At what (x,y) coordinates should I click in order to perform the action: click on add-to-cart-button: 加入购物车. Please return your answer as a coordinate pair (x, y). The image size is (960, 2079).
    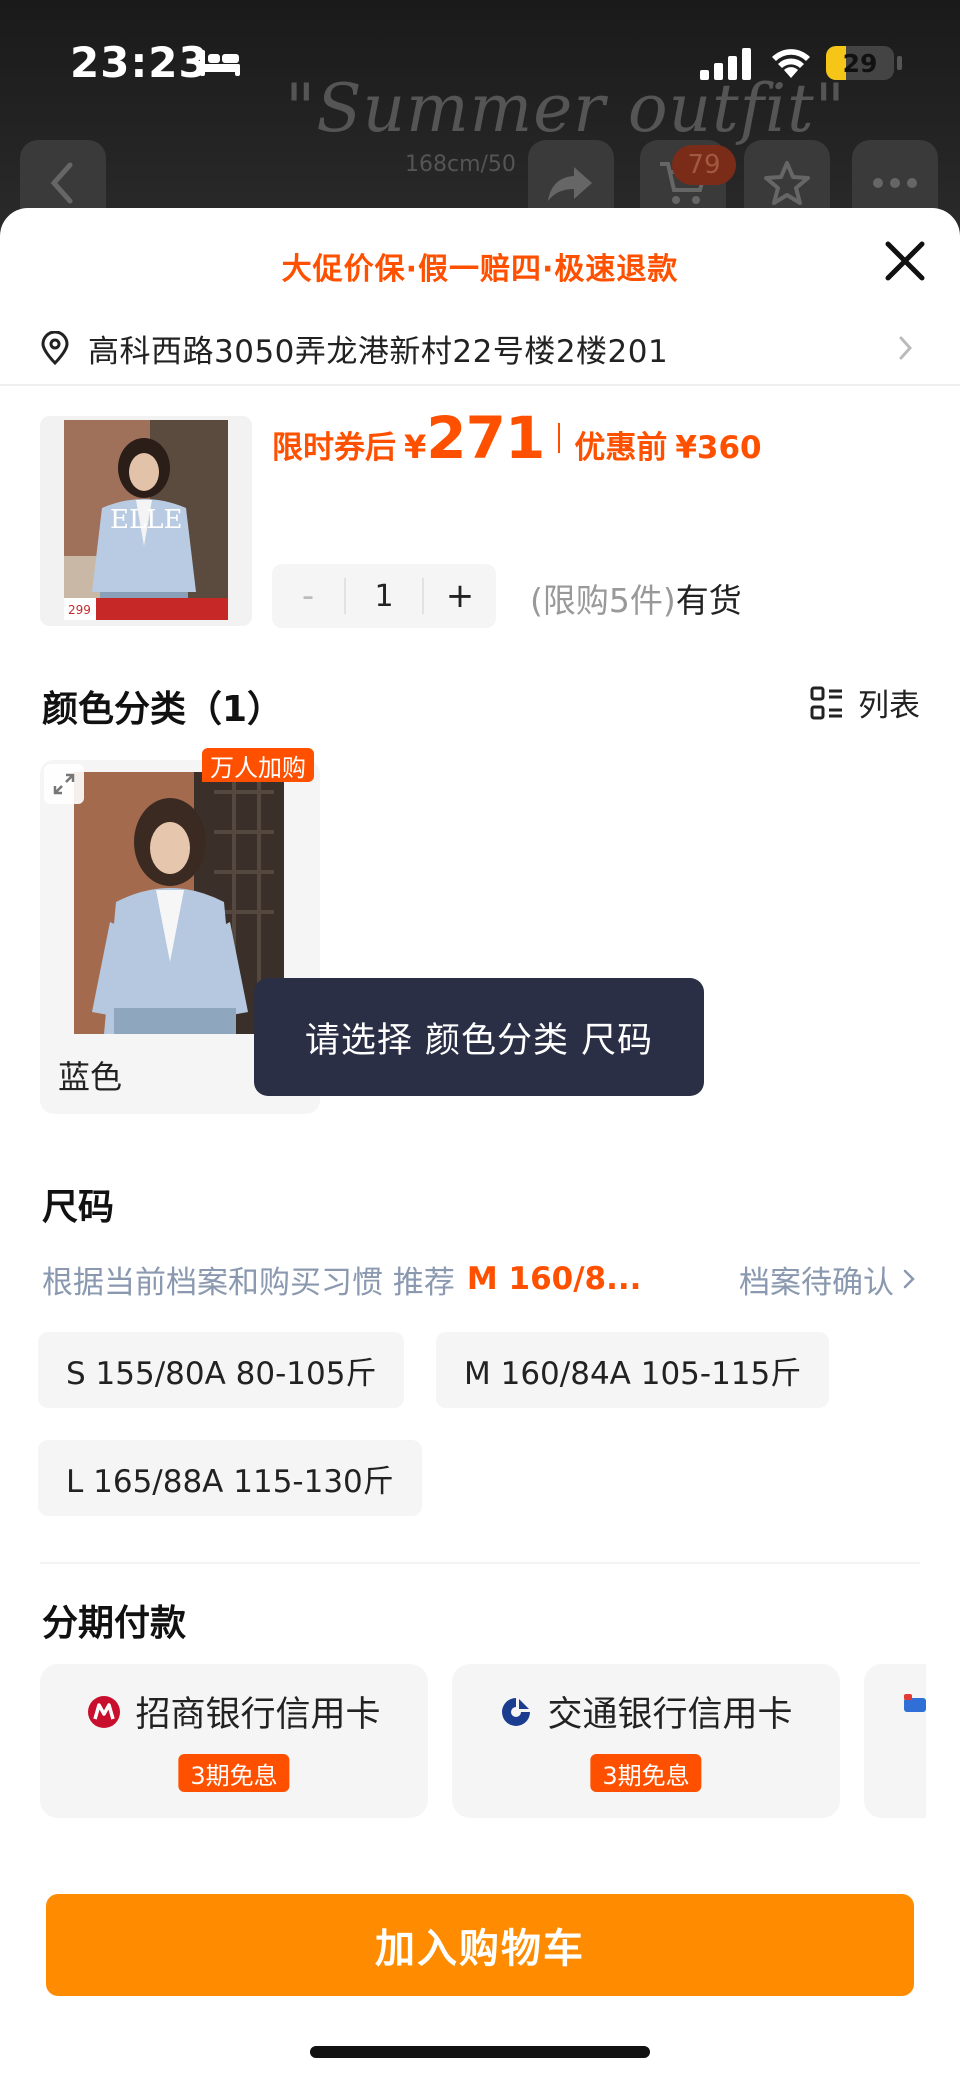
    Looking at the image, I should click on (480, 1945).